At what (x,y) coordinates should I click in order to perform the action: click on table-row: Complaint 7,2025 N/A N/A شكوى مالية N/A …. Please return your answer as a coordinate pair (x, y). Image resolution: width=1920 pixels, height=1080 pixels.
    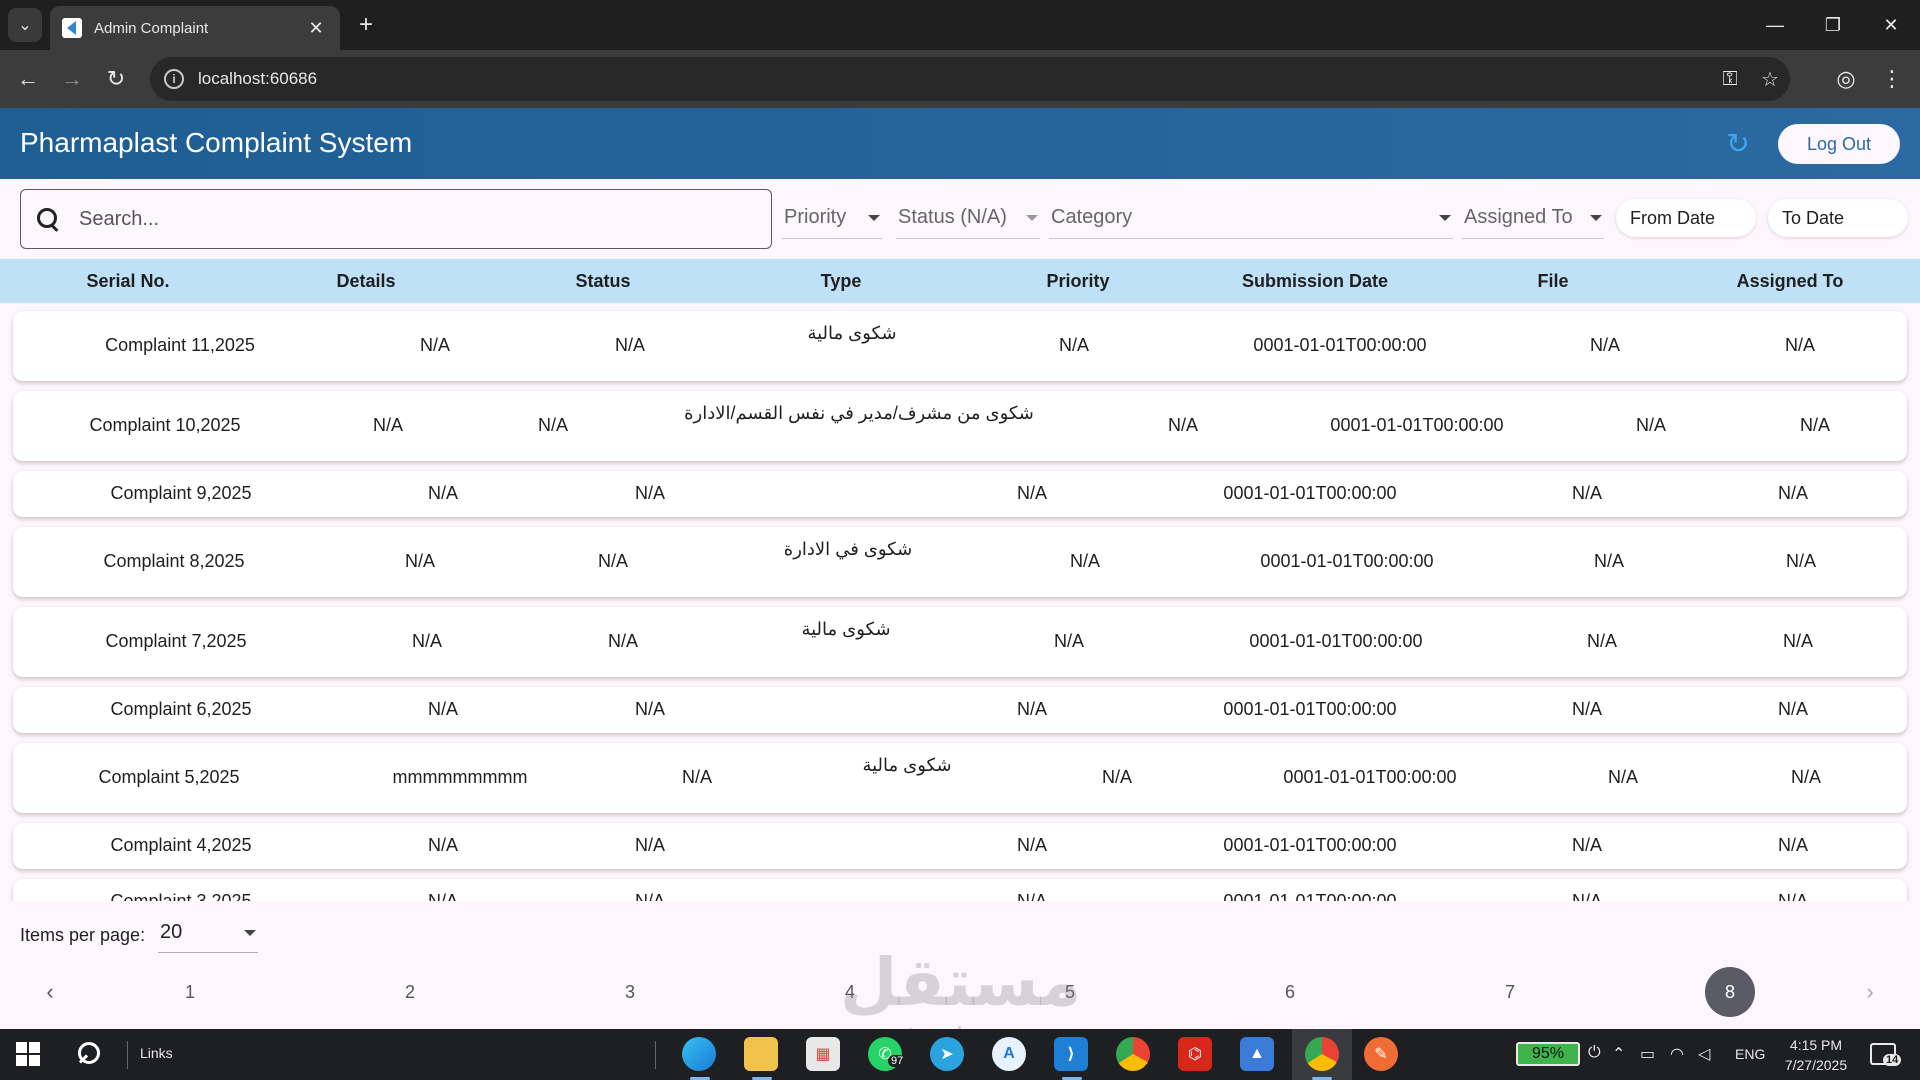
    Looking at the image, I should click on (960, 642).